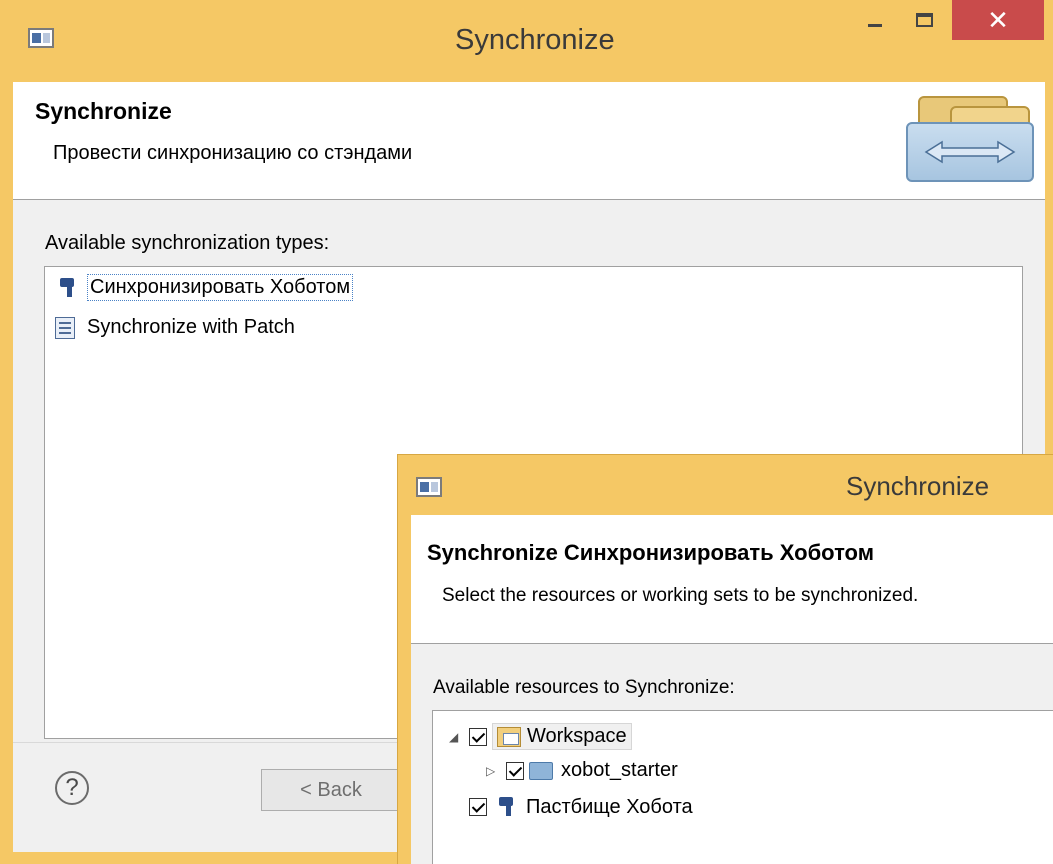  I want to click on resources-label: Available resources to Synchronize:, so click(584, 687).